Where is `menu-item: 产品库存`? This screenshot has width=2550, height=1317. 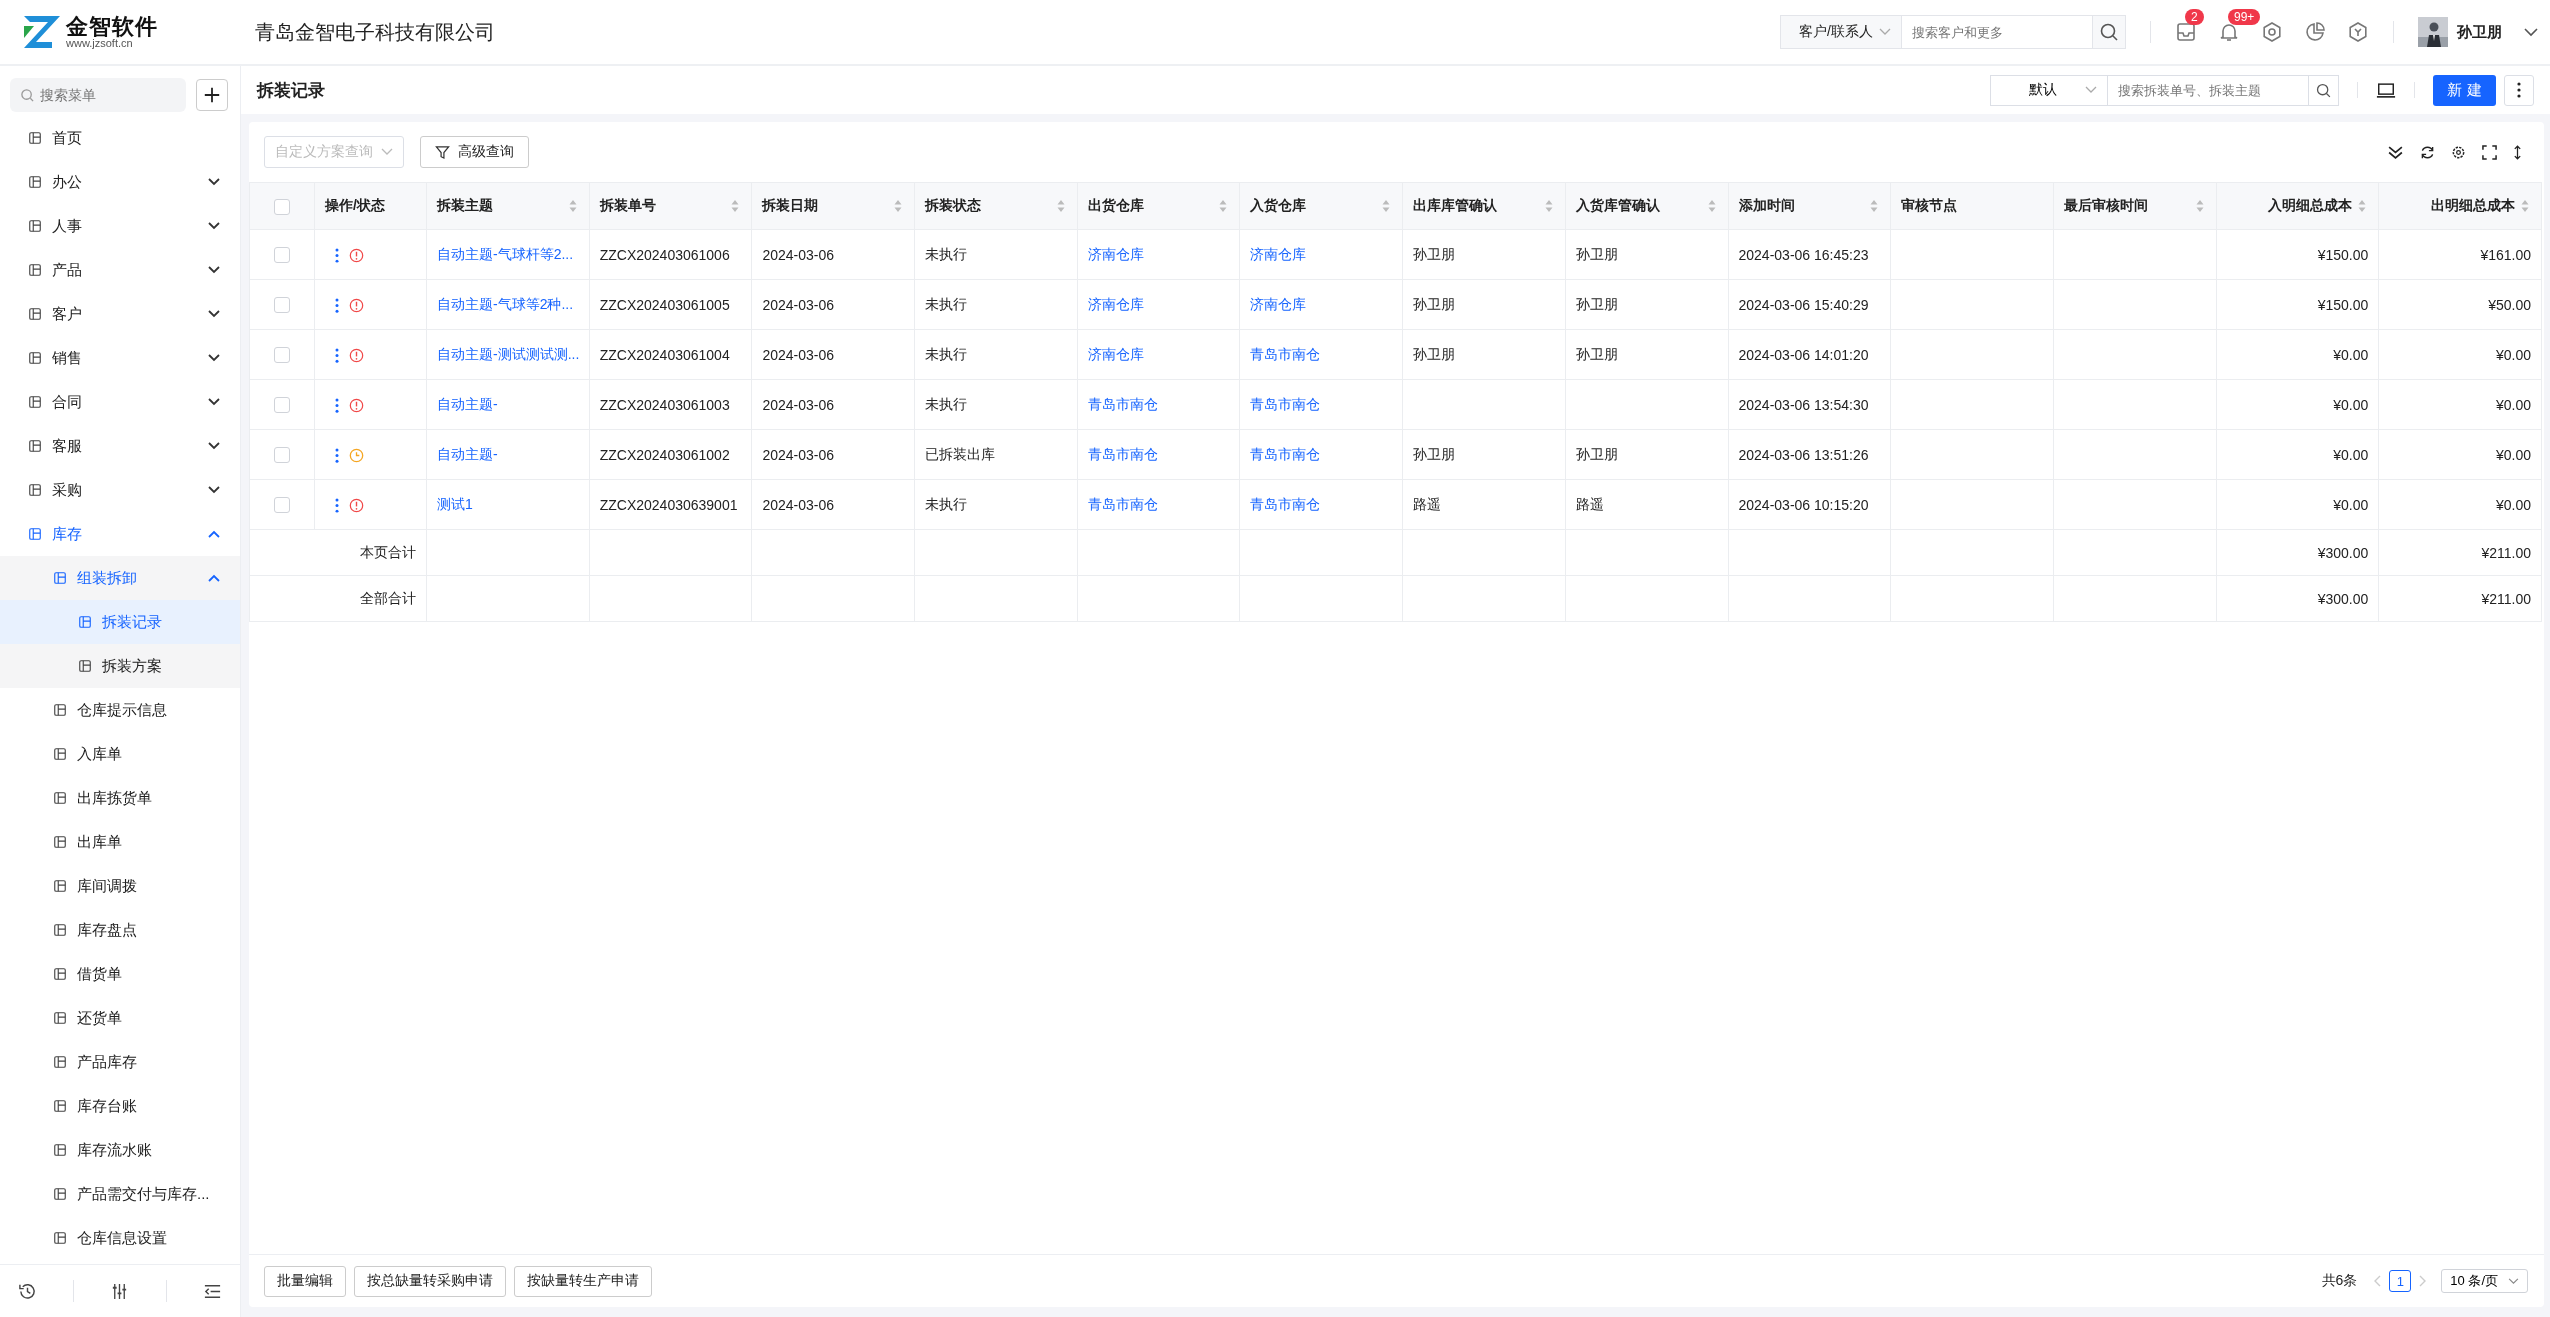
menu-item: 产品库存 is located at coordinates (120, 1062).